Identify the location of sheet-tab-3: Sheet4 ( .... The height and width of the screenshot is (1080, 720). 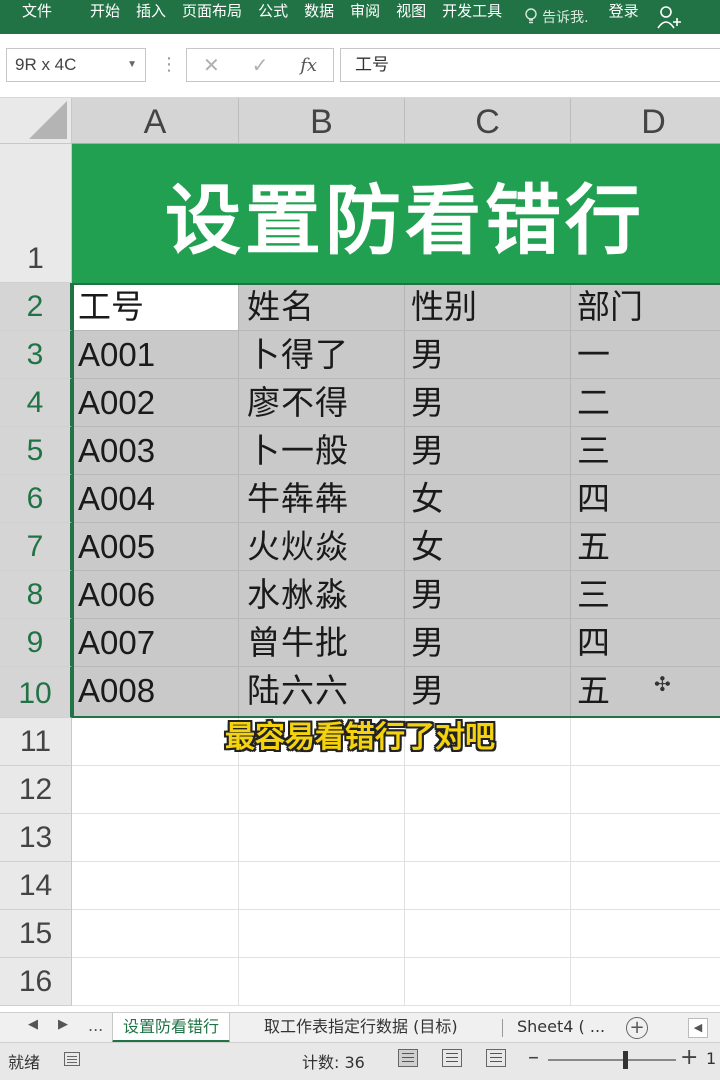
(561, 1028).